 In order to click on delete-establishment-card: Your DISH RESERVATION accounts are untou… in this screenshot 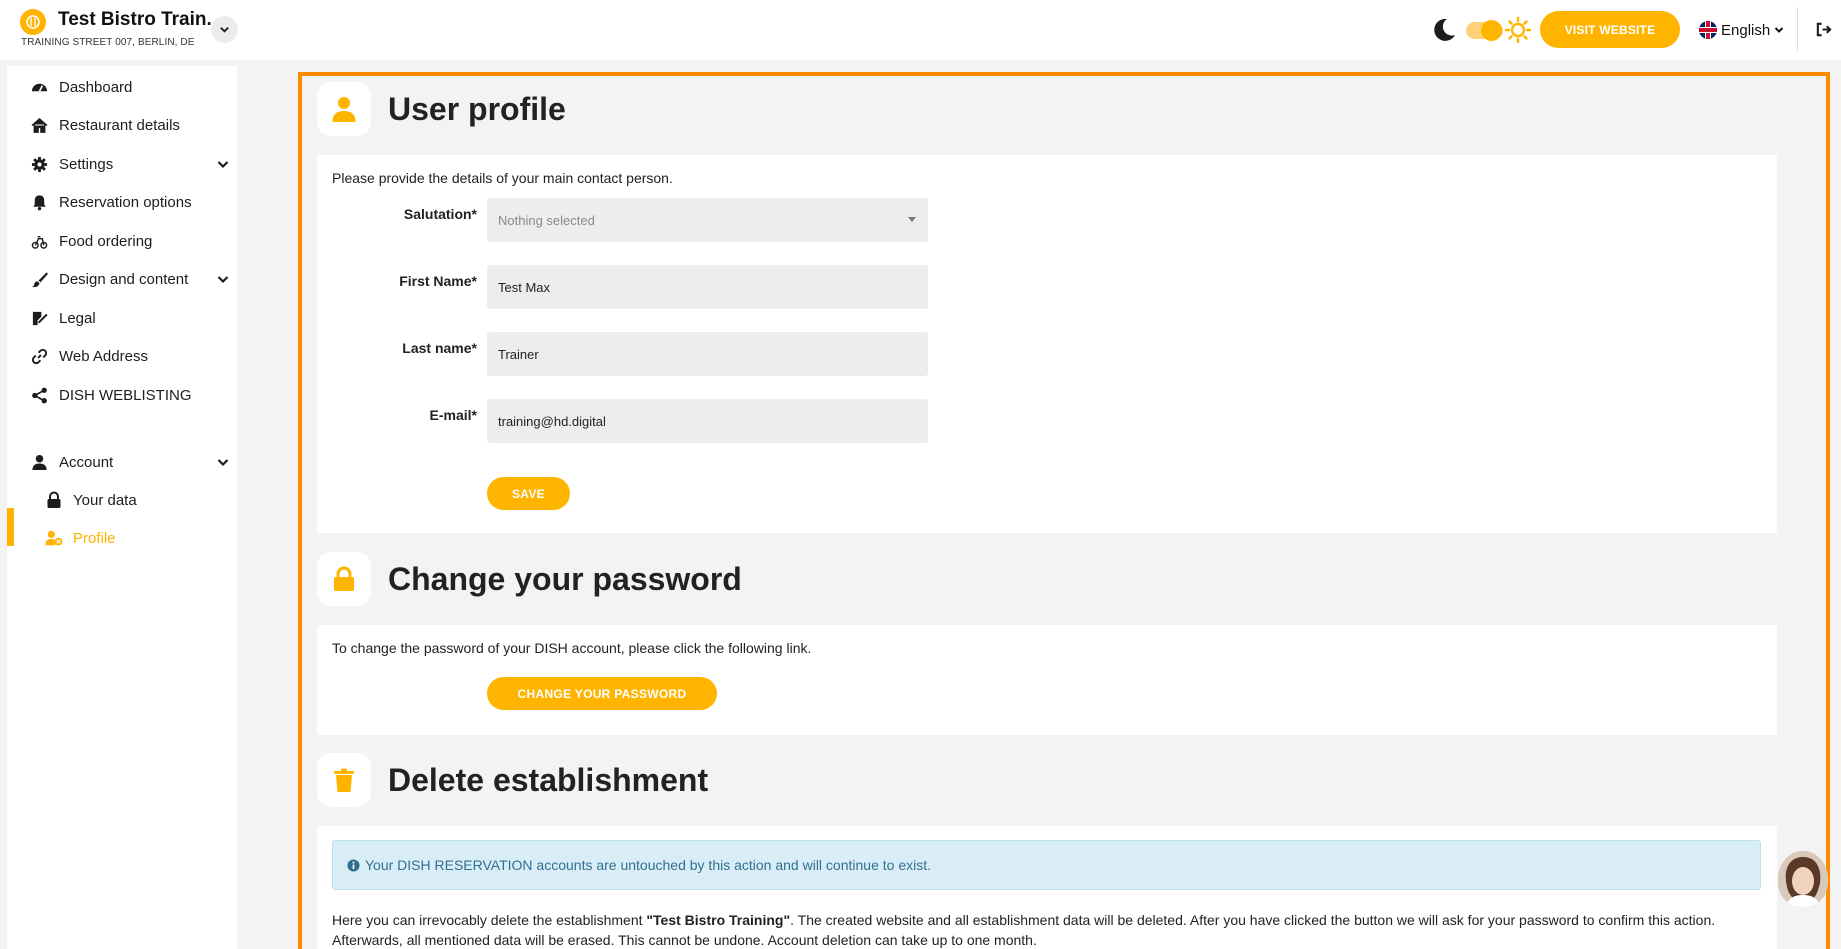, I will do `click(1047, 887)`.